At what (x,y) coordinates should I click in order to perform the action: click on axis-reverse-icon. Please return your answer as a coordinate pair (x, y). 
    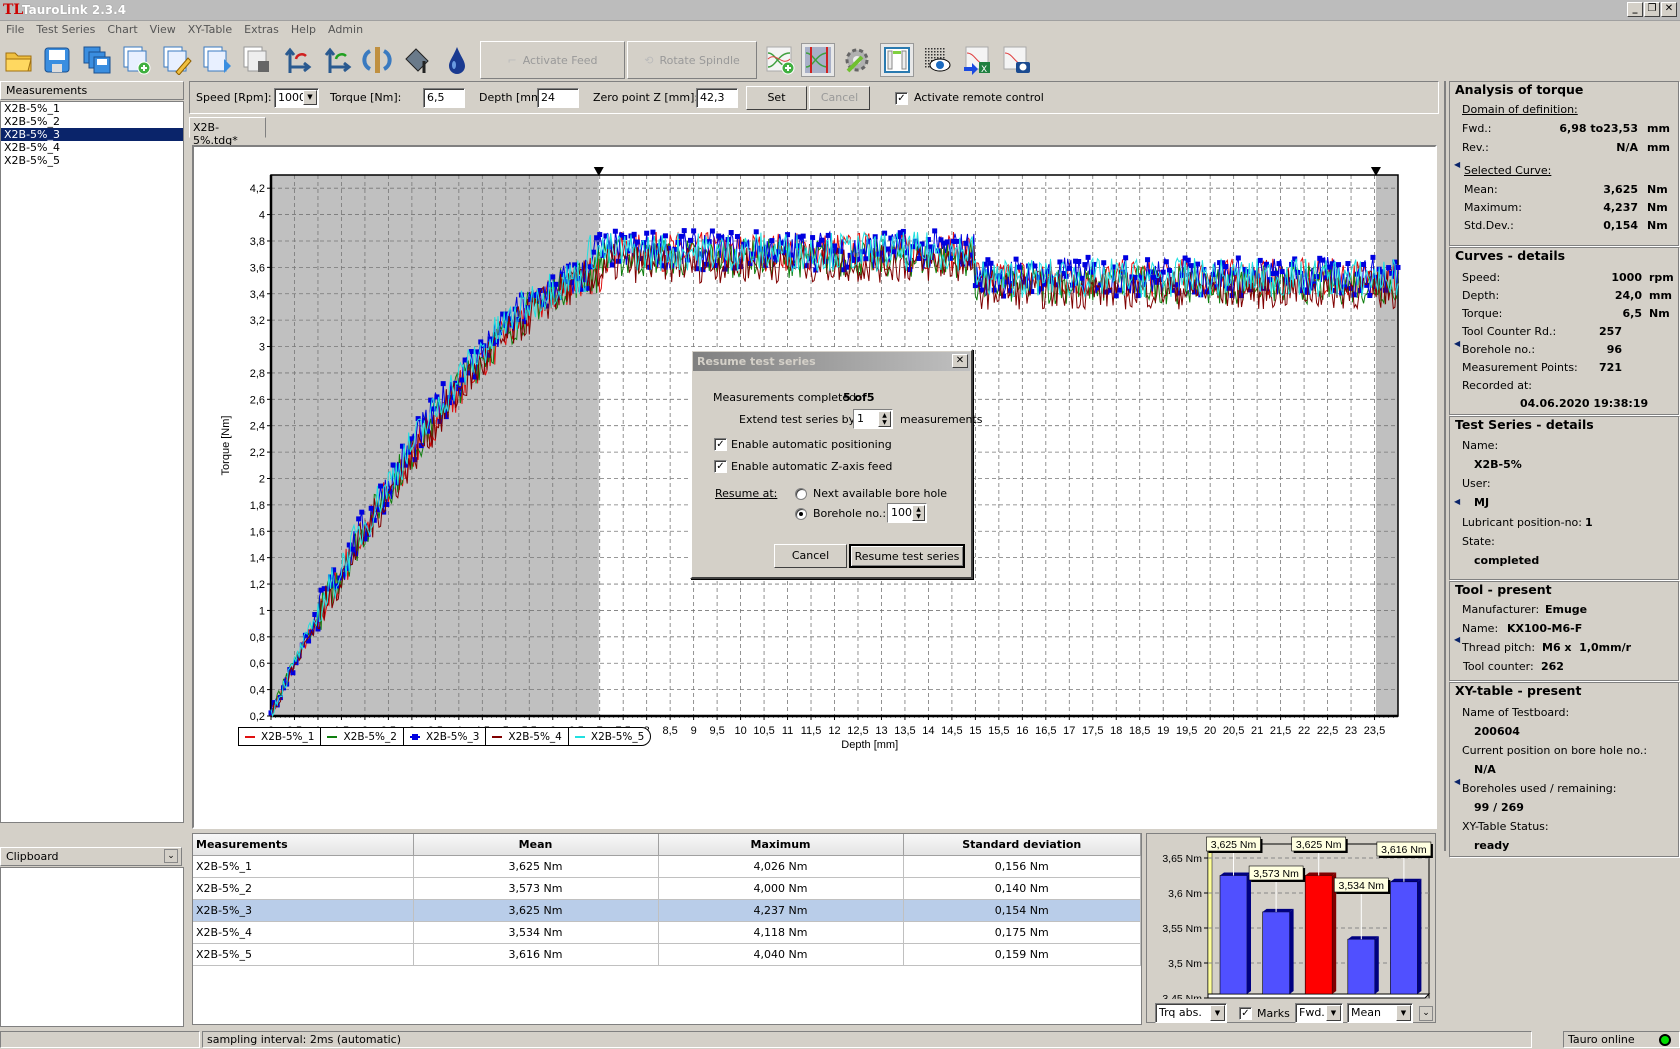
    Looking at the image, I should click on (297, 60).